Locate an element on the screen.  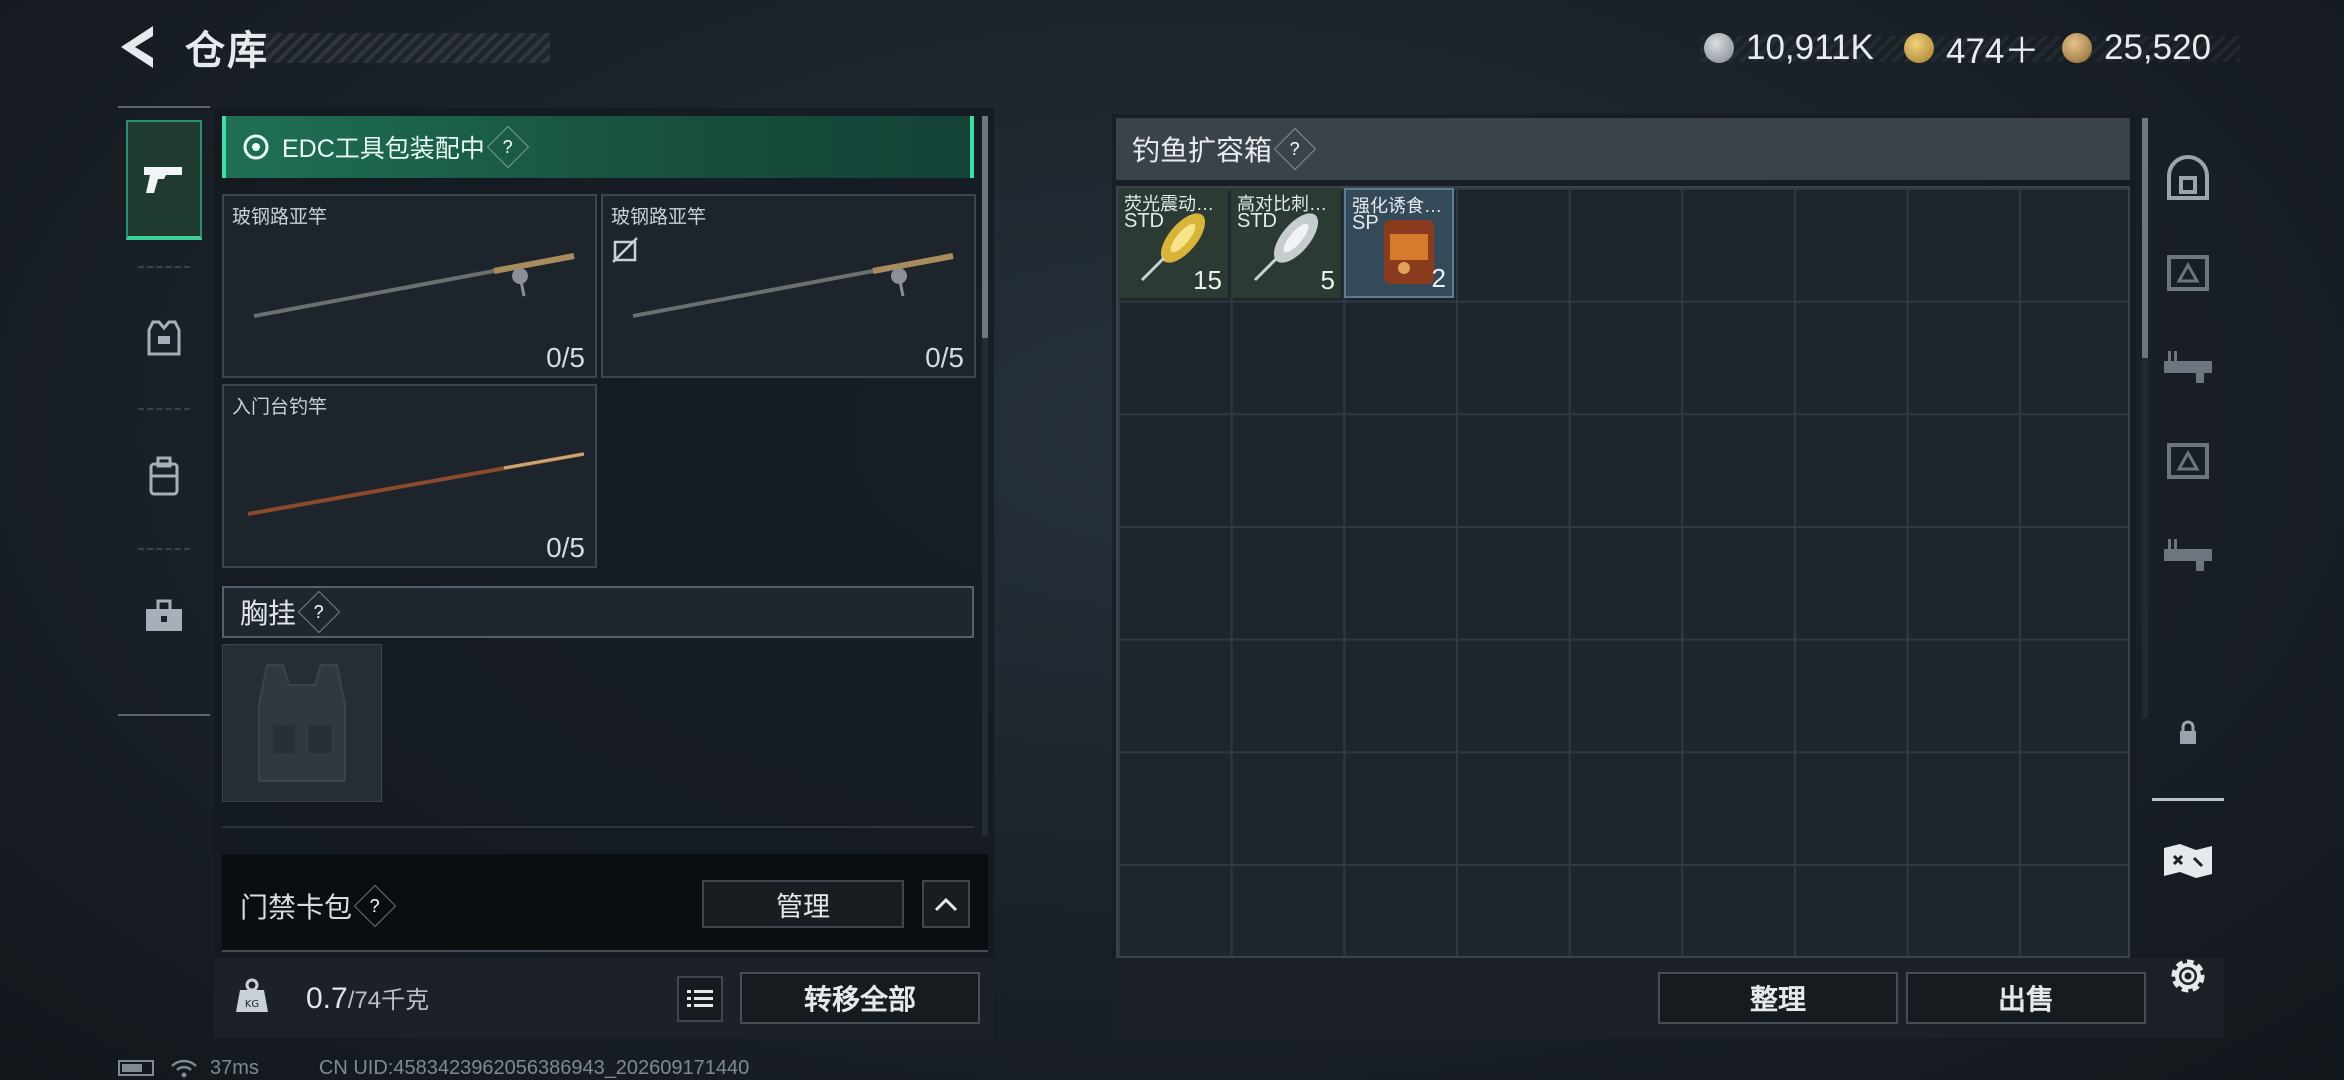
map-icon is located at coordinates (2188, 861).